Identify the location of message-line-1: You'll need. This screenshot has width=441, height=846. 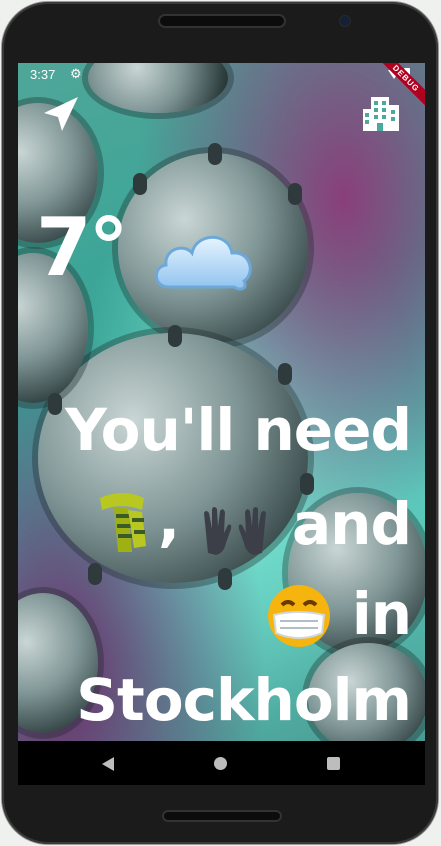
(238, 430).